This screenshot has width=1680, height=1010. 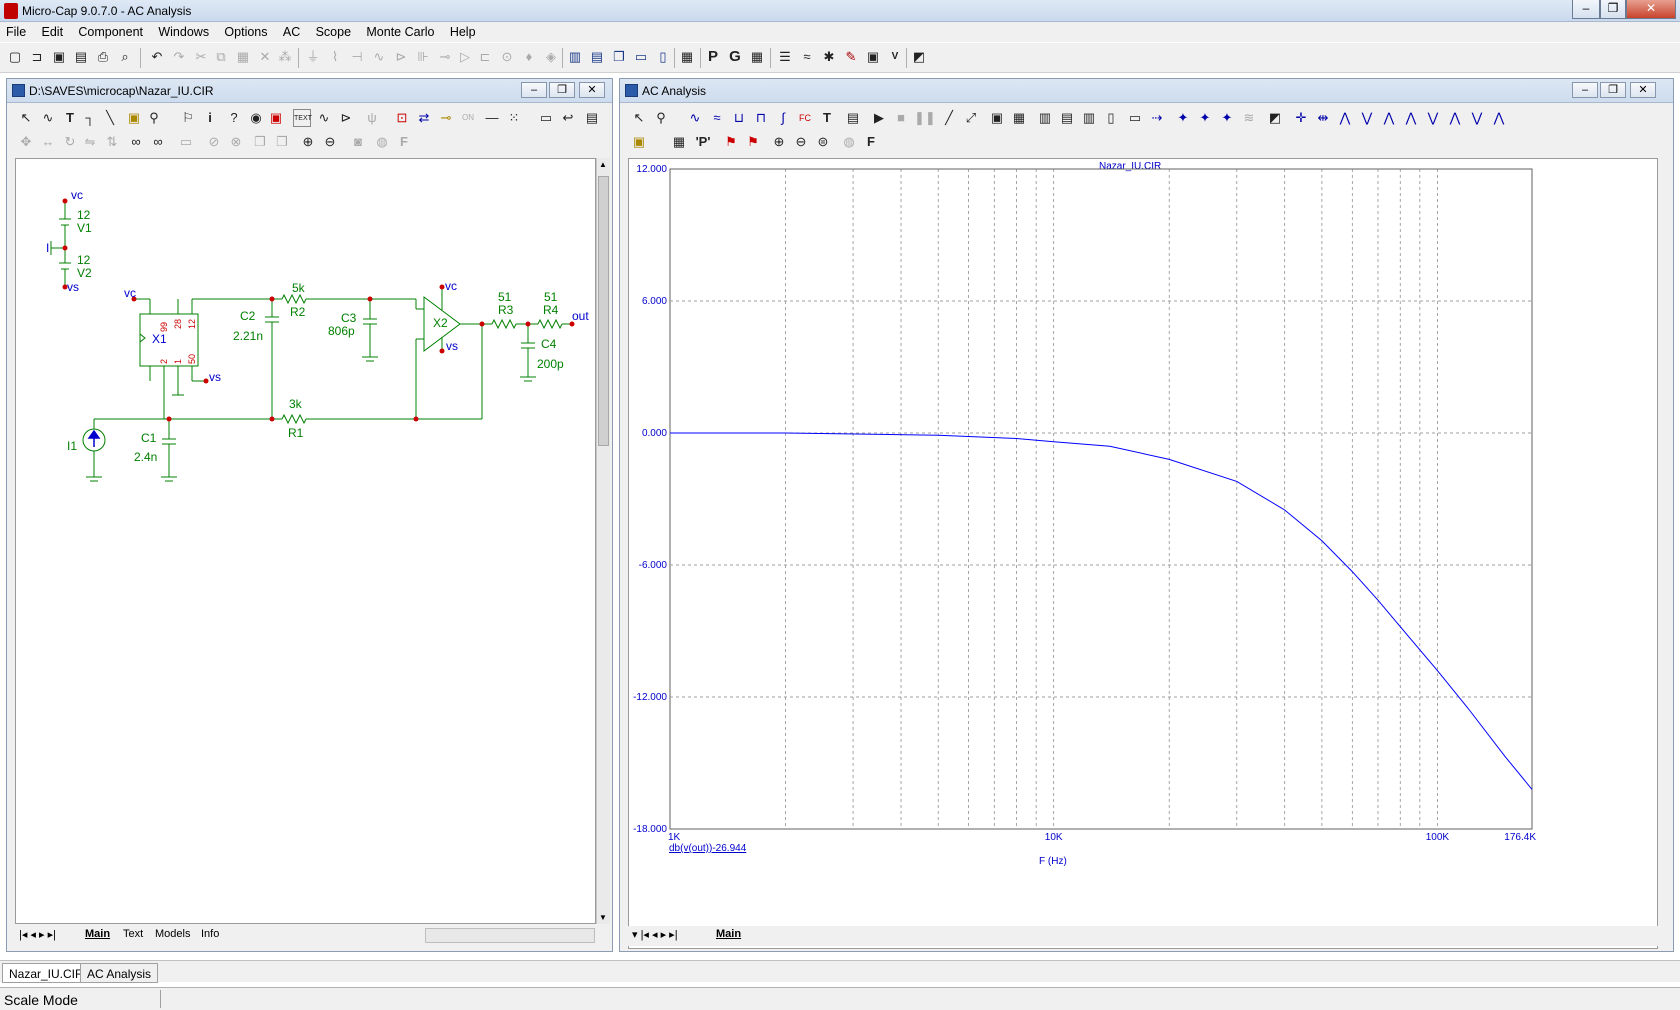 I want to click on minor-grid-icon: ▥, so click(x=1045, y=118).